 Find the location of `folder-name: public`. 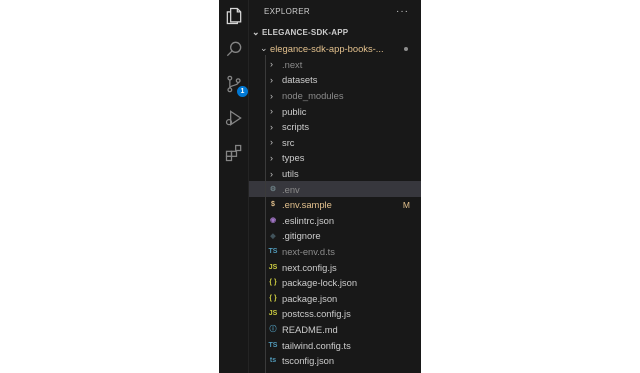

folder-name: public is located at coordinates (294, 111).